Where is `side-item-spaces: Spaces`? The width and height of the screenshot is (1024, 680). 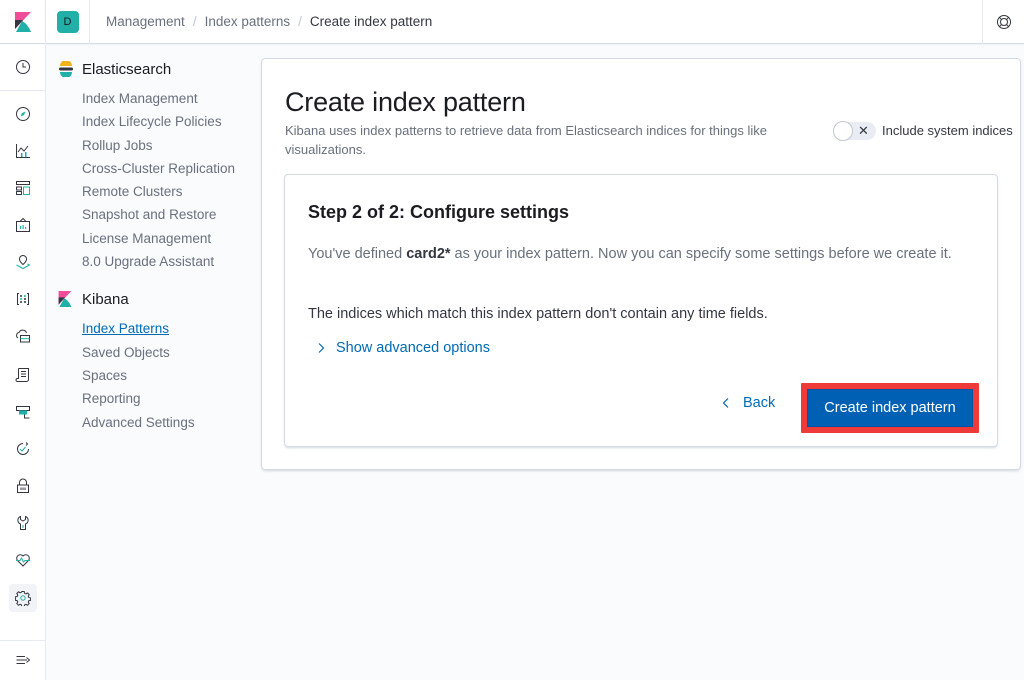 side-item-spaces: Spaces is located at coordinates (165, 378).